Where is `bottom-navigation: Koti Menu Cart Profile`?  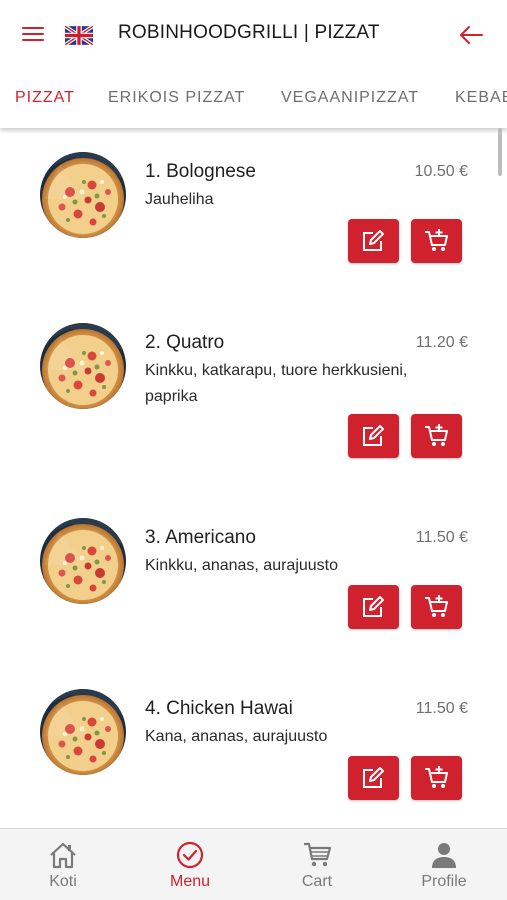 bottom-navigation: Koti Menu Cart Profile is located at coordinates (253, 864).